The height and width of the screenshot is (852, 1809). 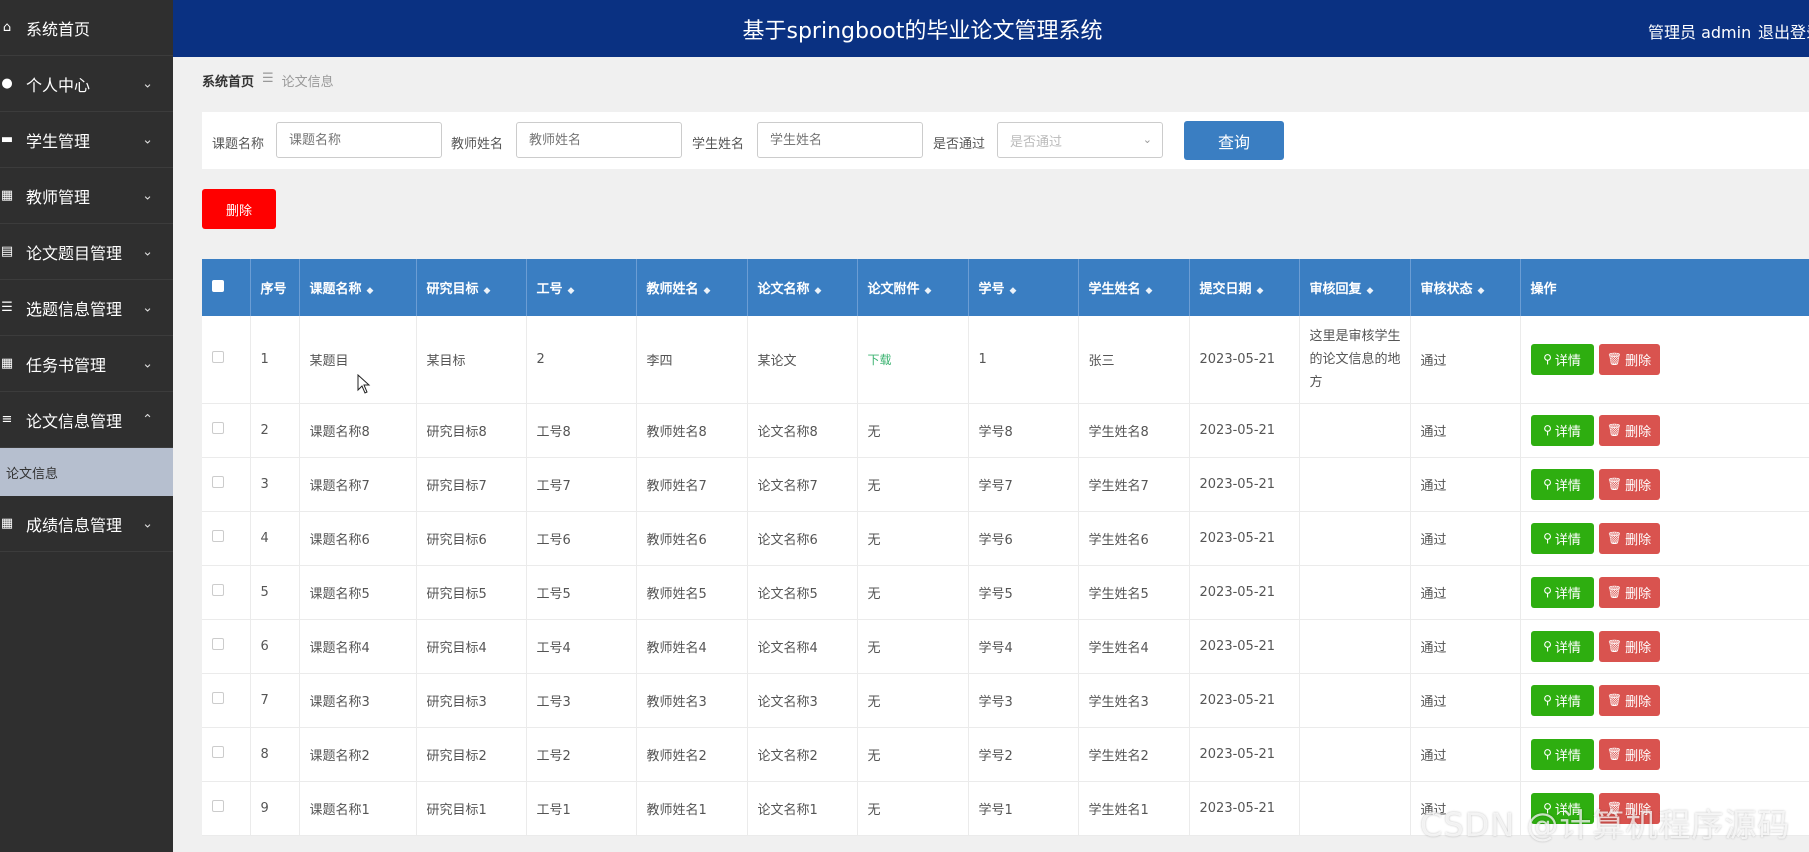 I want to click on sidebar-item-1: ● 个人中心 ⌄, so click(x=86, y=84).